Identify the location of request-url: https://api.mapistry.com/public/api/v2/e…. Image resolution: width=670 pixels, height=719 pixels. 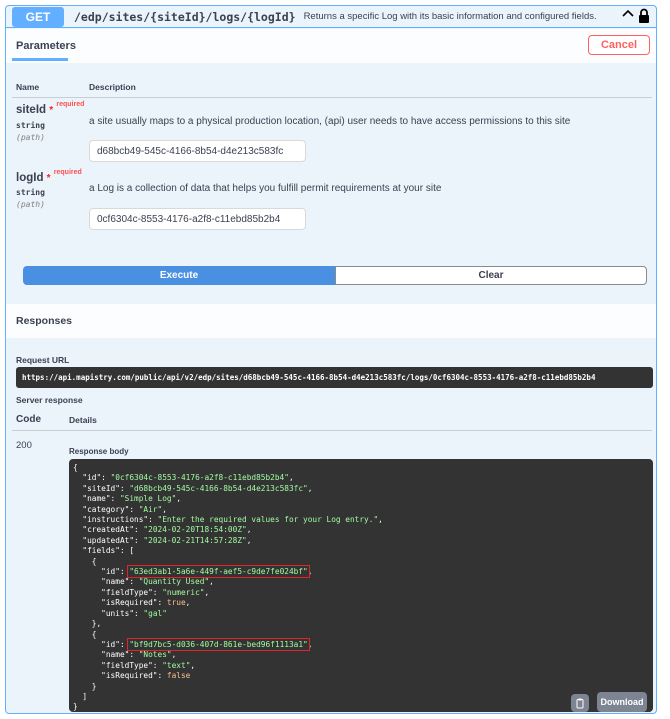
(334, 377).